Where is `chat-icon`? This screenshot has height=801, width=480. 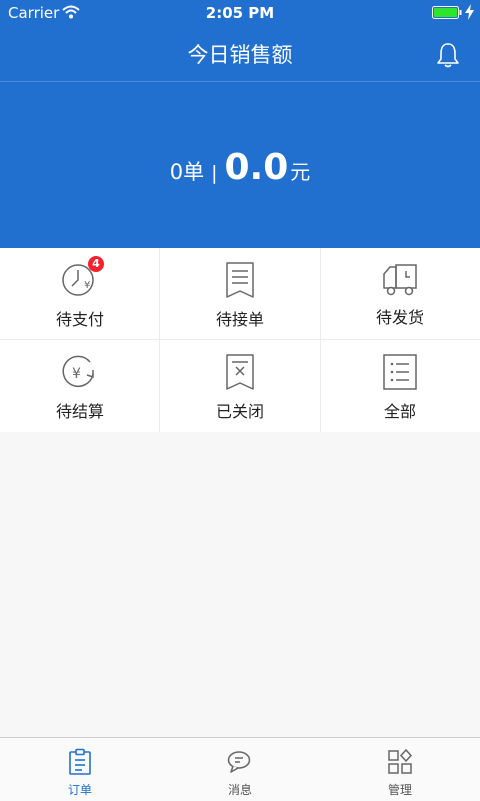
chat-icon is located at coordinates (239, 762).